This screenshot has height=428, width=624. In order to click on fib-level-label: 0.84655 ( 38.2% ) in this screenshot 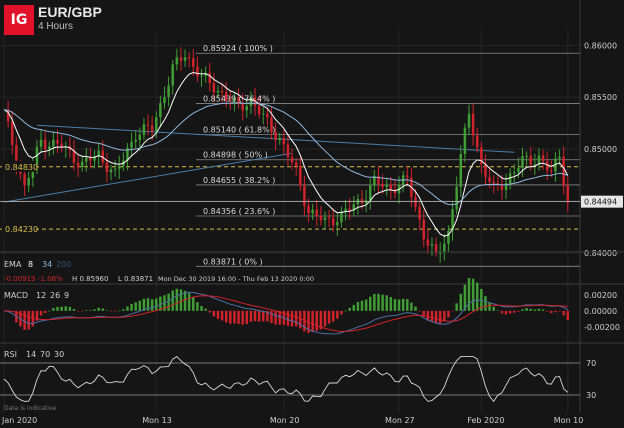, I will do `click(239, 180)`.